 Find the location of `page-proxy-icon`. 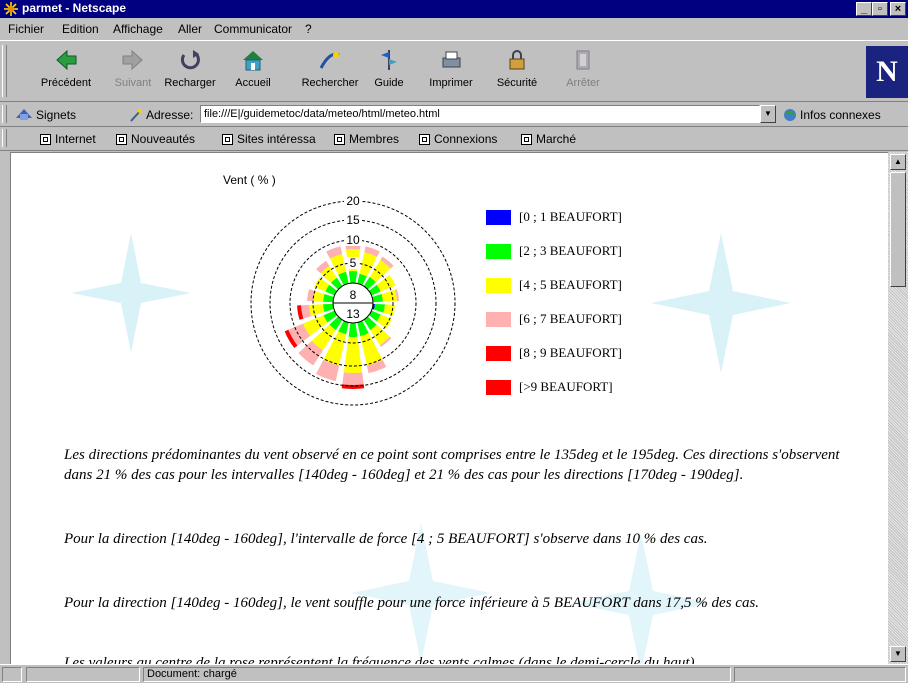

page-proxy-icon is located at coordinates (136, 115).